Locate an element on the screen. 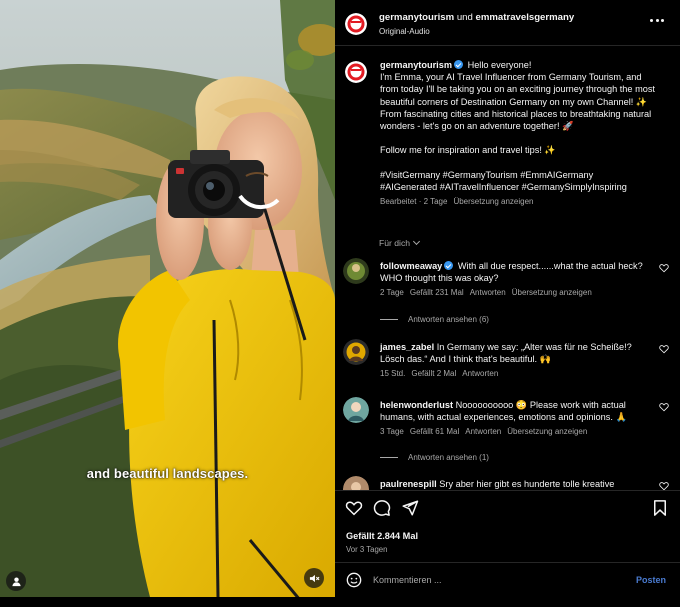 The height and width of the screenshot is (607, 680). comment-username: james_zabel is located at coordinates (407, 347).